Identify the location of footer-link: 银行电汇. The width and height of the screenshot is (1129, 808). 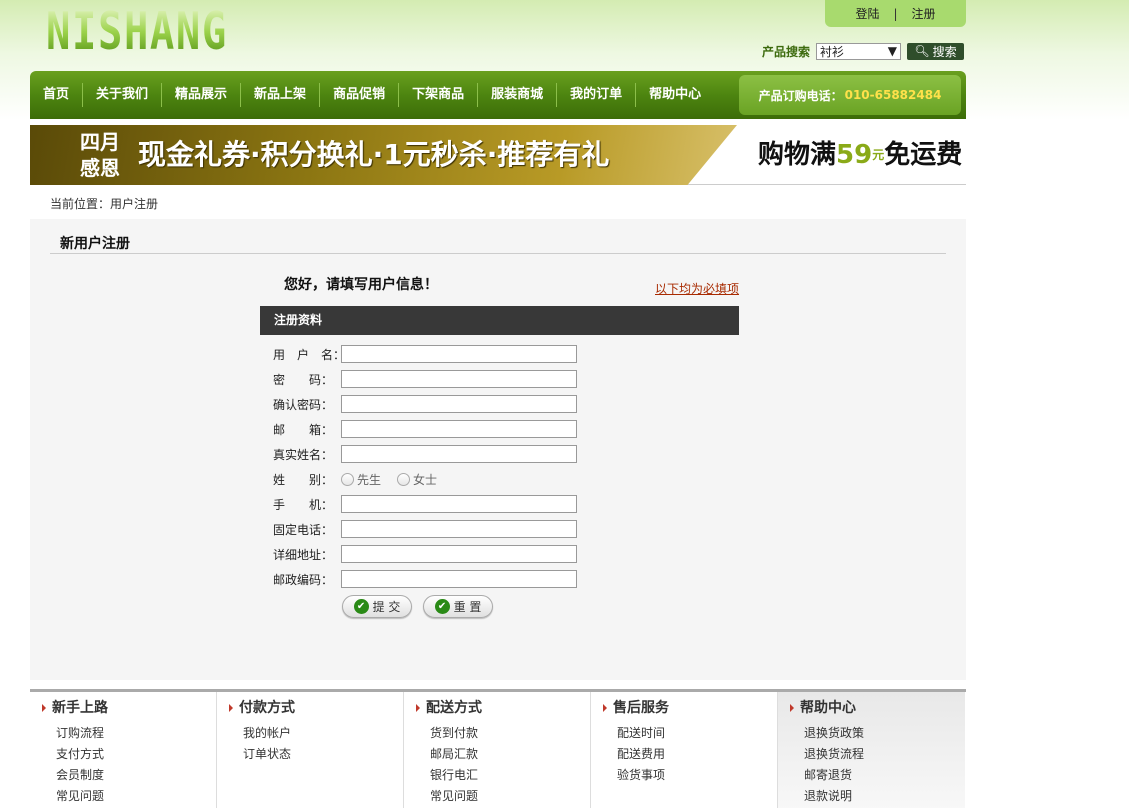
(497, 775).